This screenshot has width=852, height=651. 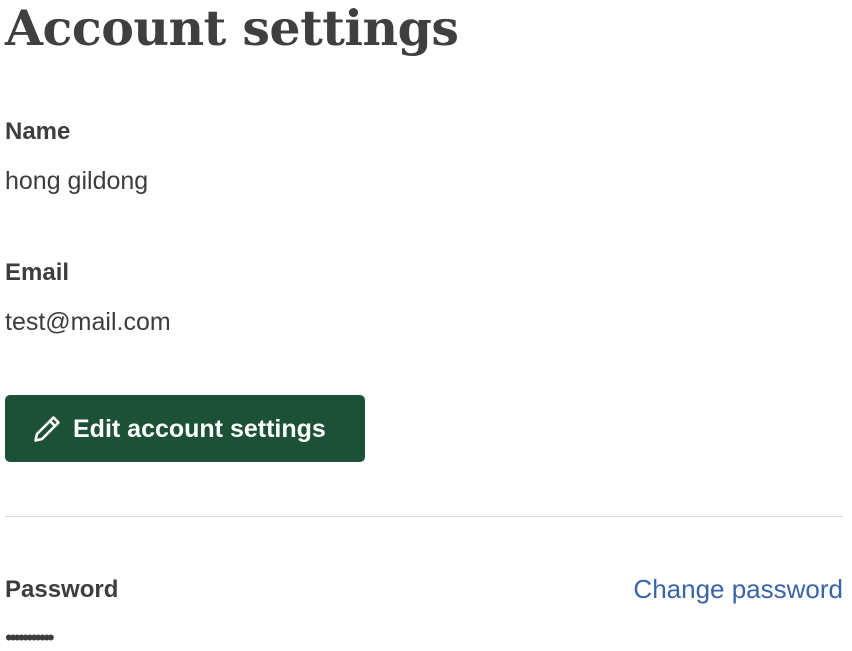 What do you see at coordinates (62, 589) in the screenshot?
I see `password-label: Password` at bounding box center [62, 589].